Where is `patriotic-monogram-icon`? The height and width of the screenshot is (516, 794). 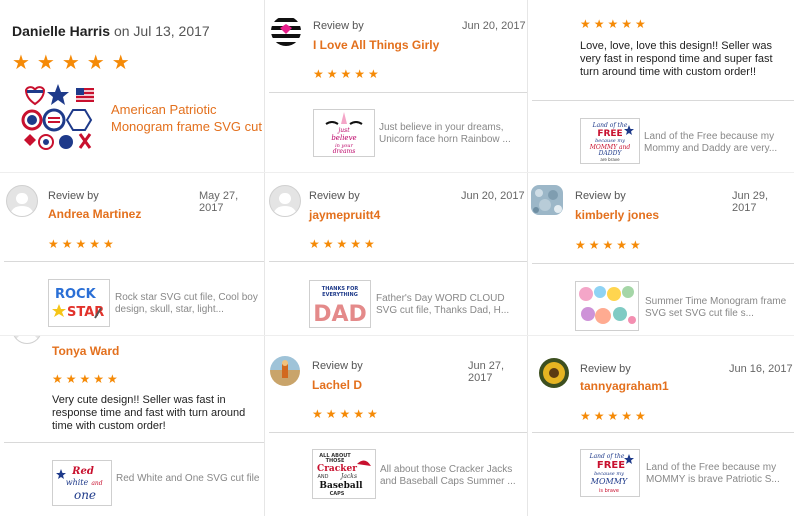
patriotic-monogram-icon is located at coordinates (57, 117).